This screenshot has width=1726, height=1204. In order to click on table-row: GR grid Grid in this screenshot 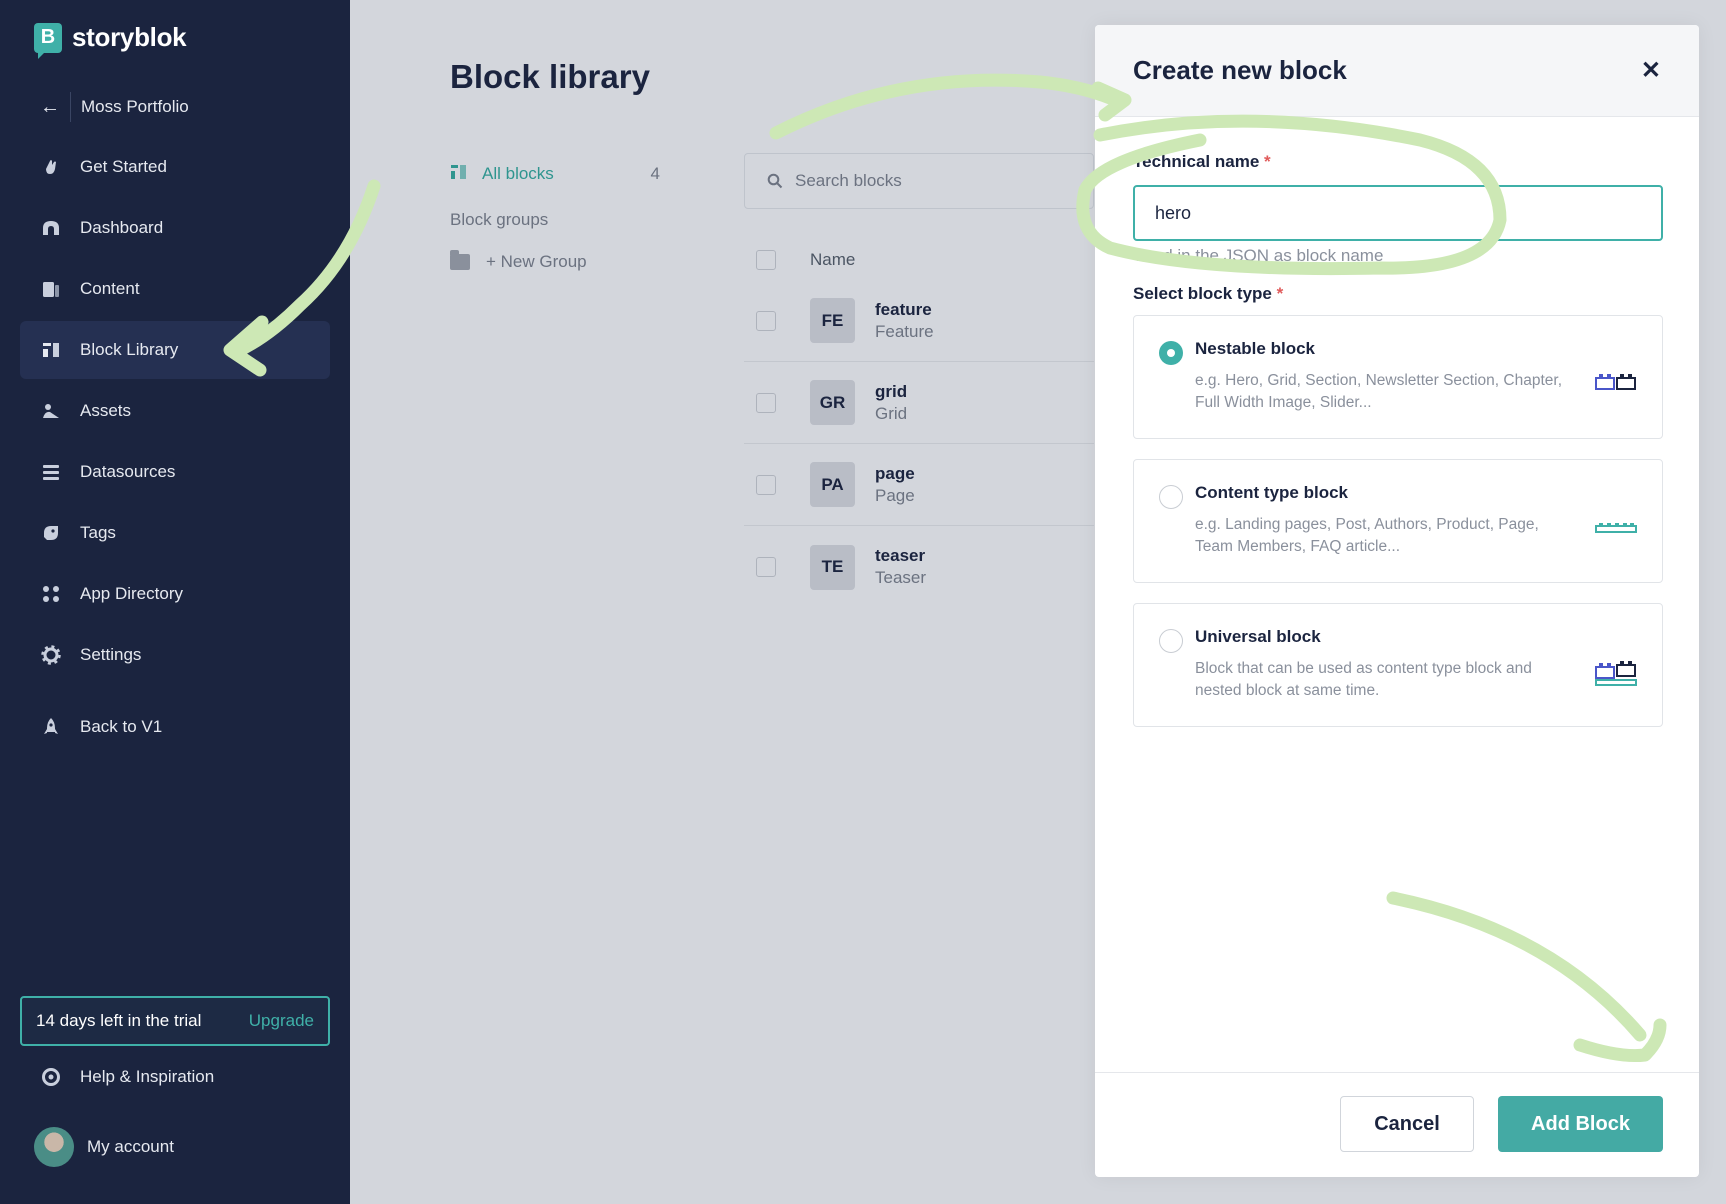, I will do `click(919, 403)`.